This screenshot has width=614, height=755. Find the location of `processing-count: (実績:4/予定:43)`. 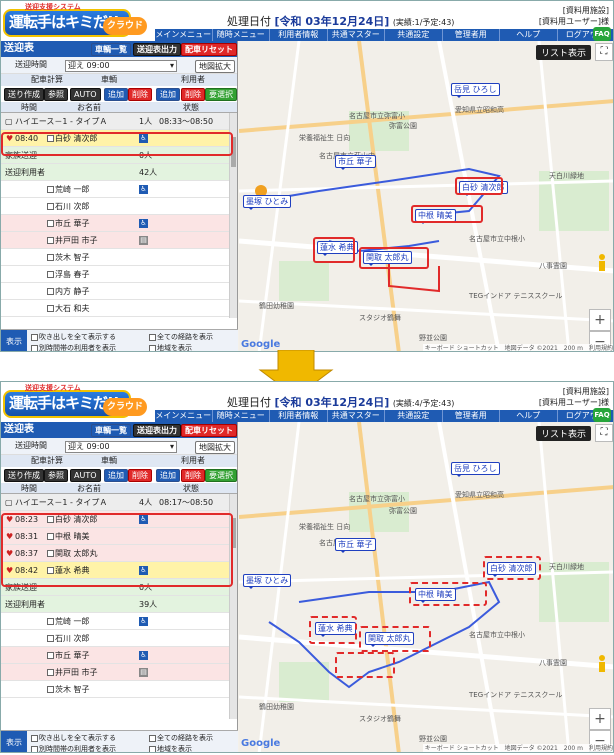

processing-count: (実績:4/予定:43) is located at coordinates (423, 403).